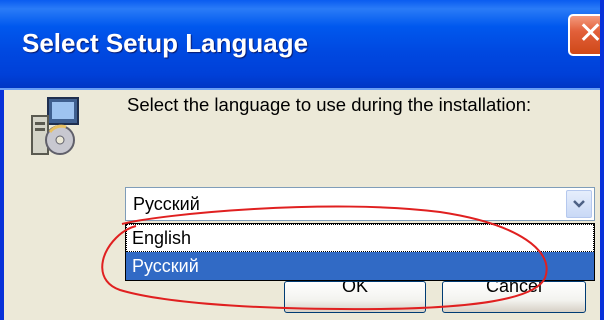 The width and height of the screenshot is (604, 320). Describe the element at coordinates (514, 297) in the screenshot. I see `cancel-button: Cancel` at that location.